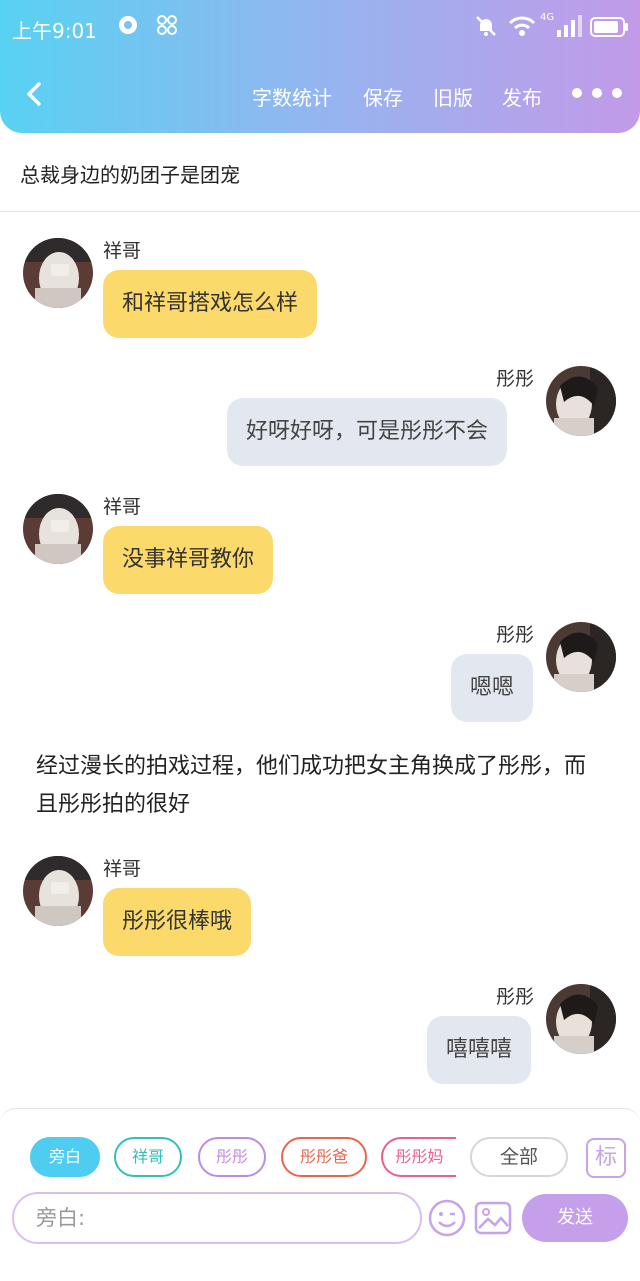 Image resolution: width=640 pixels, height=1281 pixels. What do you see at coordinates (606, 1158) in the screenshot?
I see `label-button: 标` at bounding box center [606, 1158].